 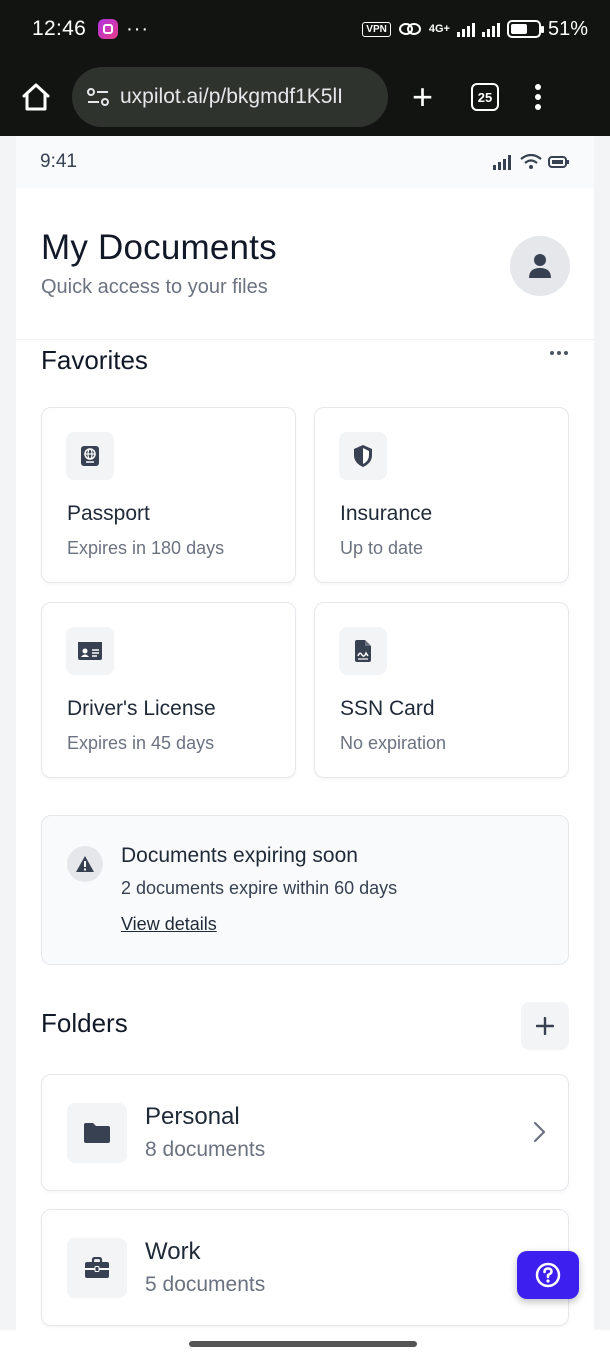 I want to click on folders-heading: Folders, so click(x=84, y=1023).